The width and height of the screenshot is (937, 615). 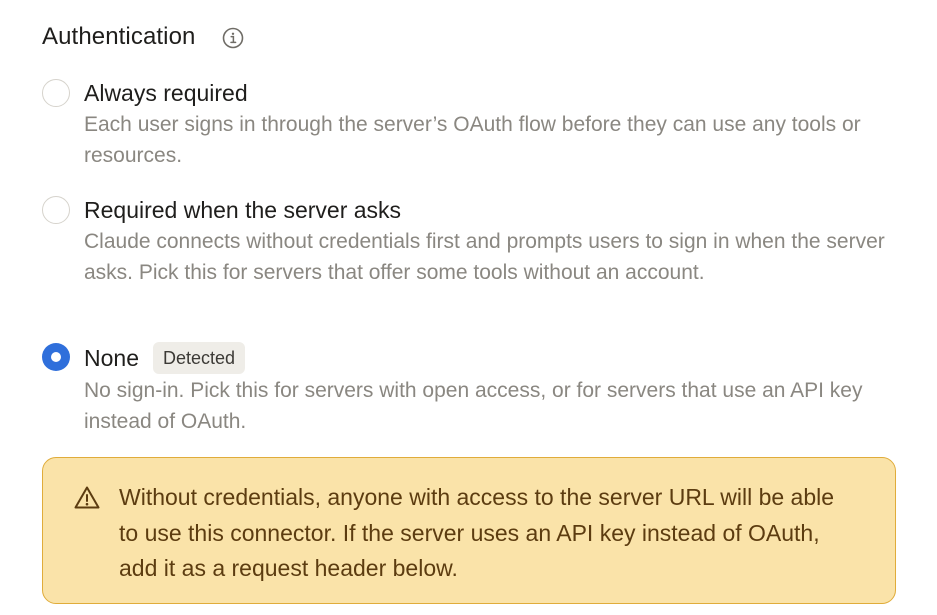 What do you see at coordinates (233, 38) in the screenshot?
I see `info-icon` at bounding box center [233, 38].